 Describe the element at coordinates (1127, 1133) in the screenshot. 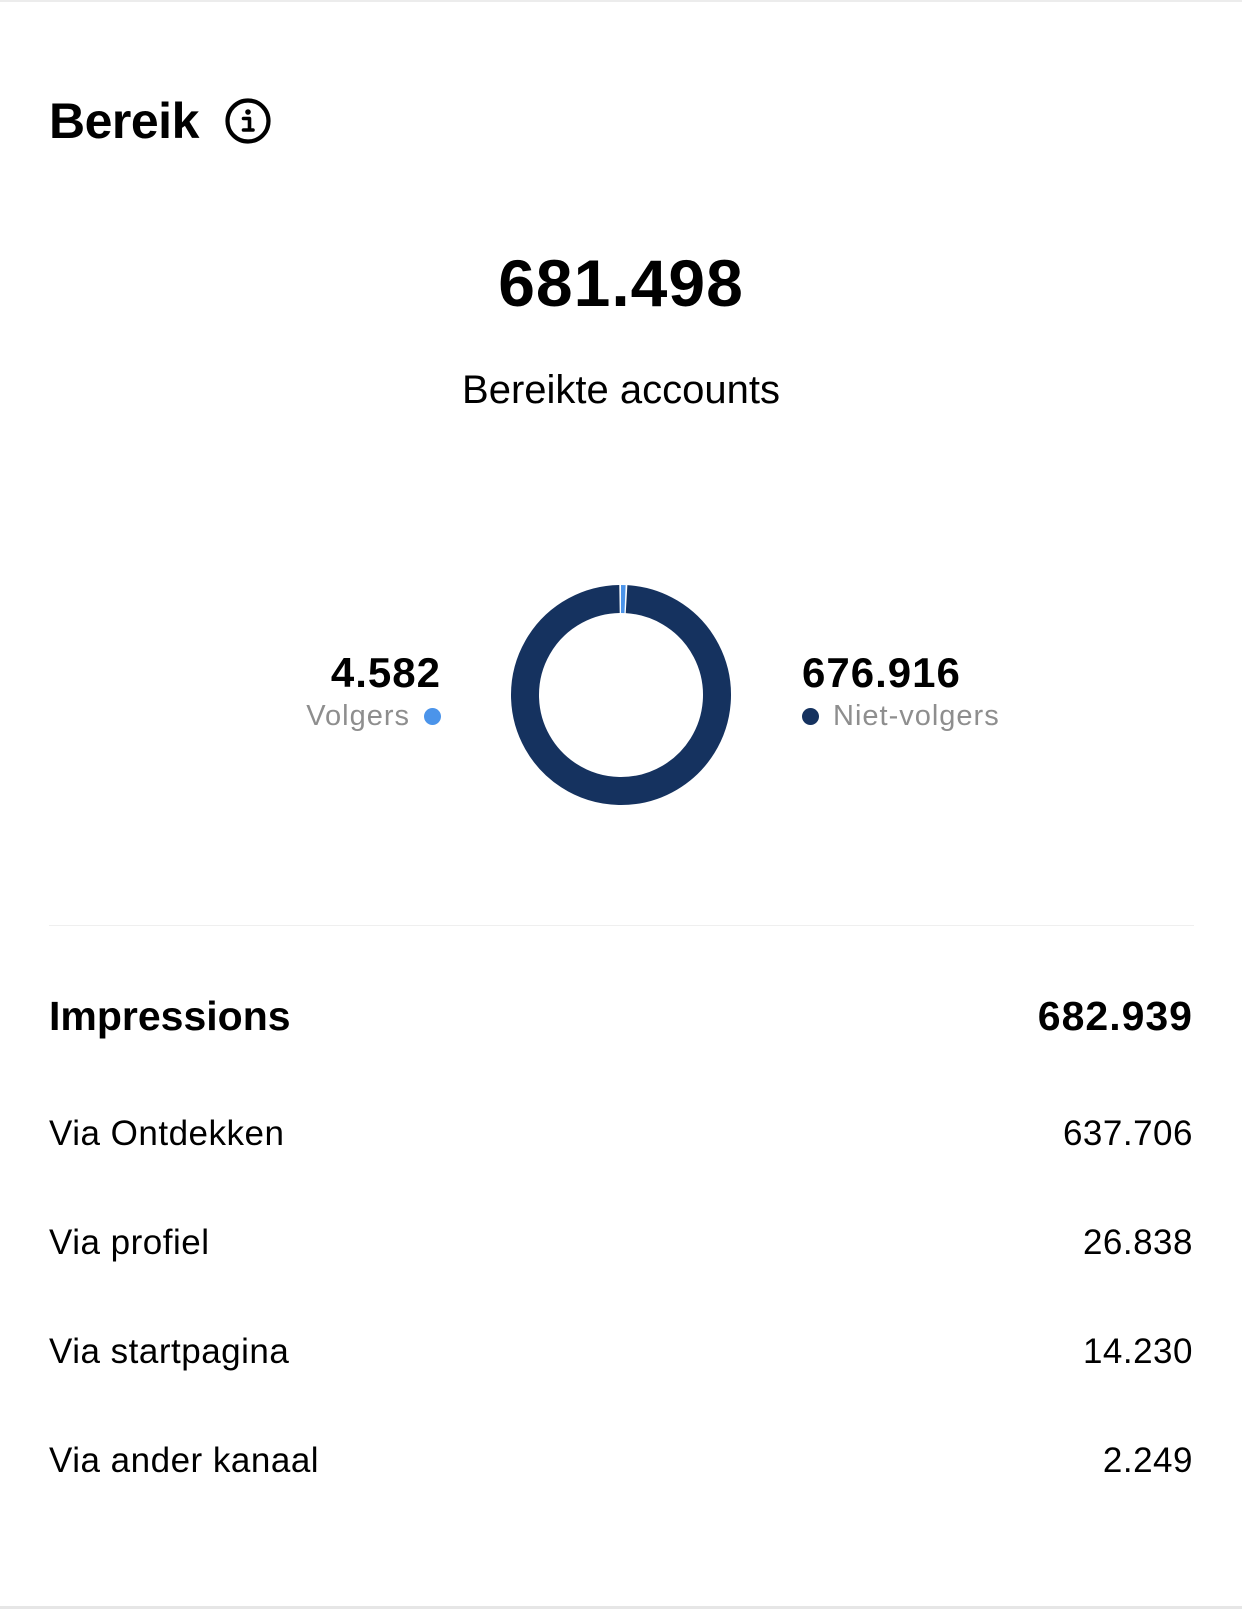

I see `breakdown-value: 637.706` at that location.